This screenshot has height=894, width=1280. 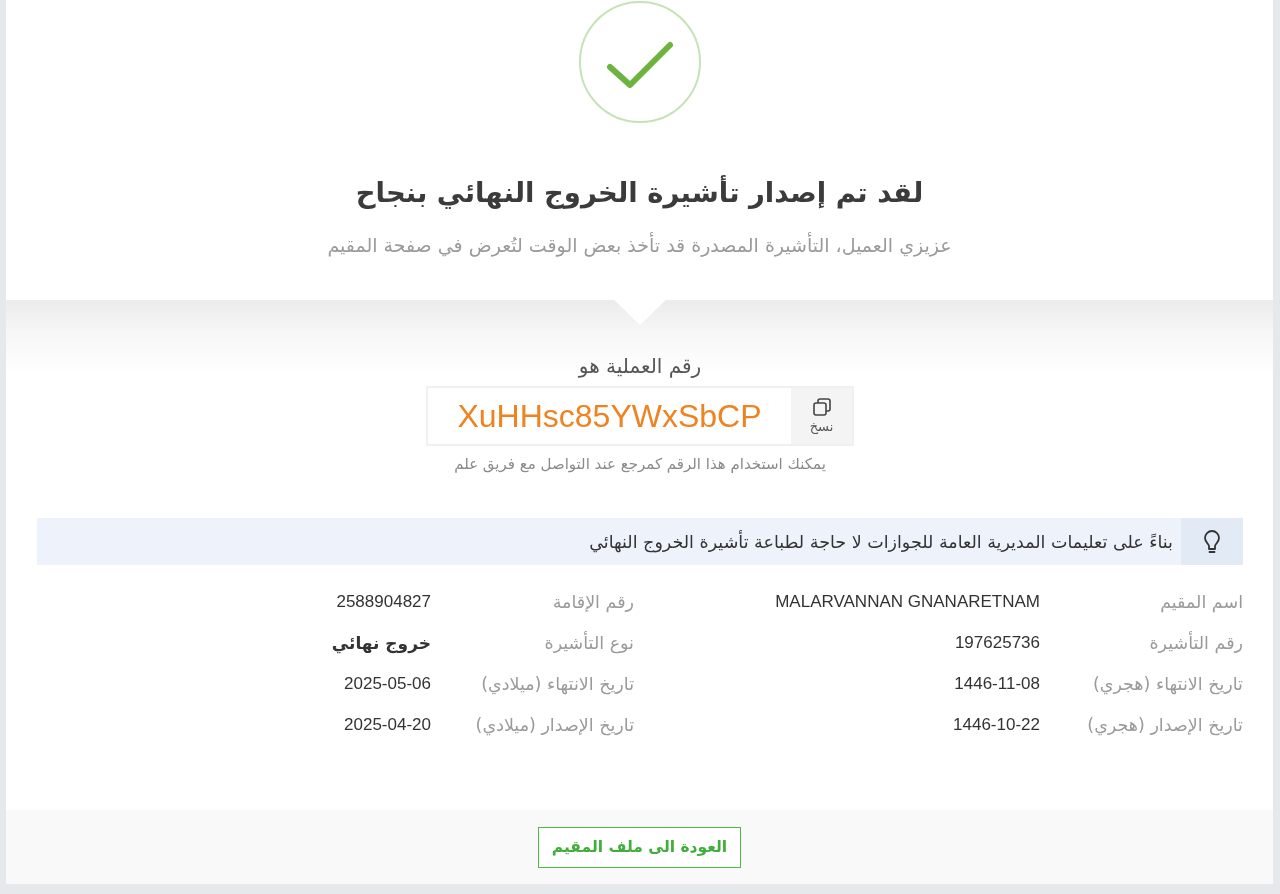 I want to click on transaction-number: XuHHsc85YWxSbCP, so click(x=609, y=416).